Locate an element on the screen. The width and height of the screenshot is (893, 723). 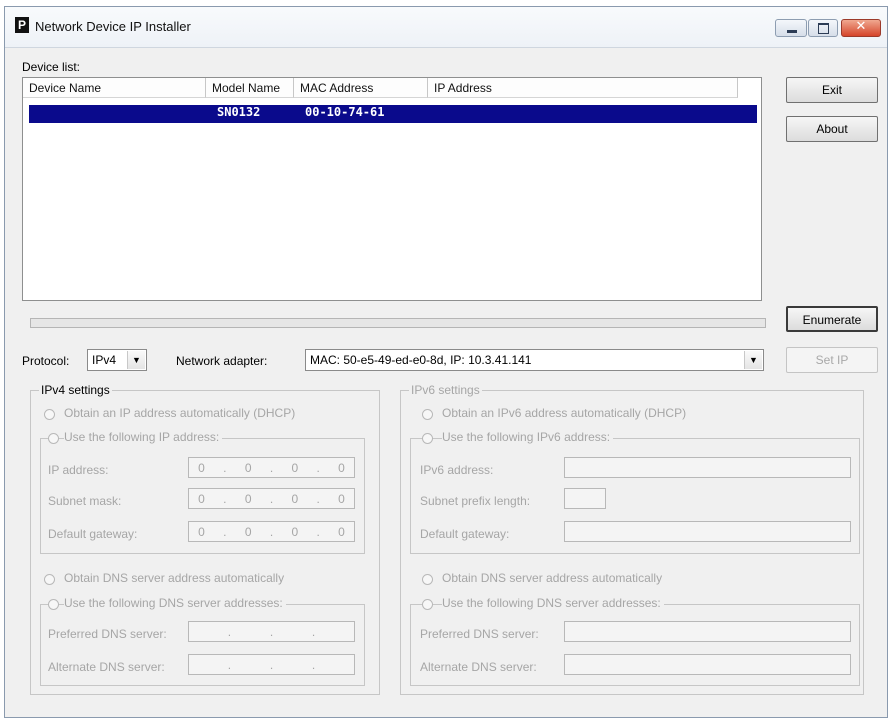
ipv4-obtain-dns-radio is located at coordinates (49, 579).